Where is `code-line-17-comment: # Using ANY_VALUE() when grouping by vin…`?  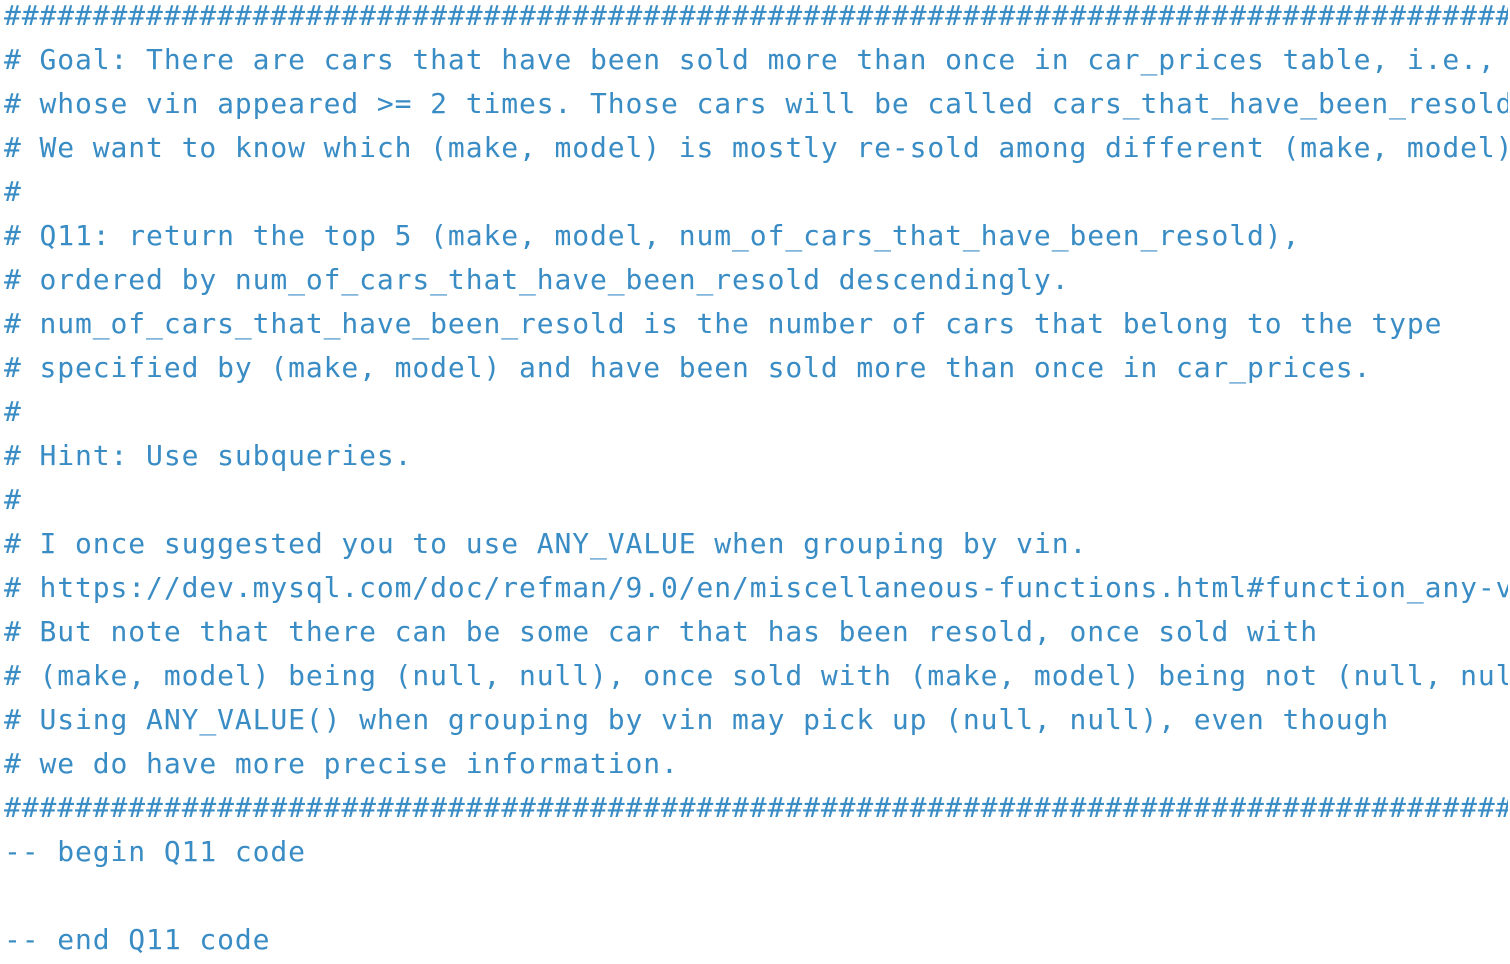
code-line-17-comment: # Using ANY_VALUE() when grouping by vin… is located at coordinates (697, 719).